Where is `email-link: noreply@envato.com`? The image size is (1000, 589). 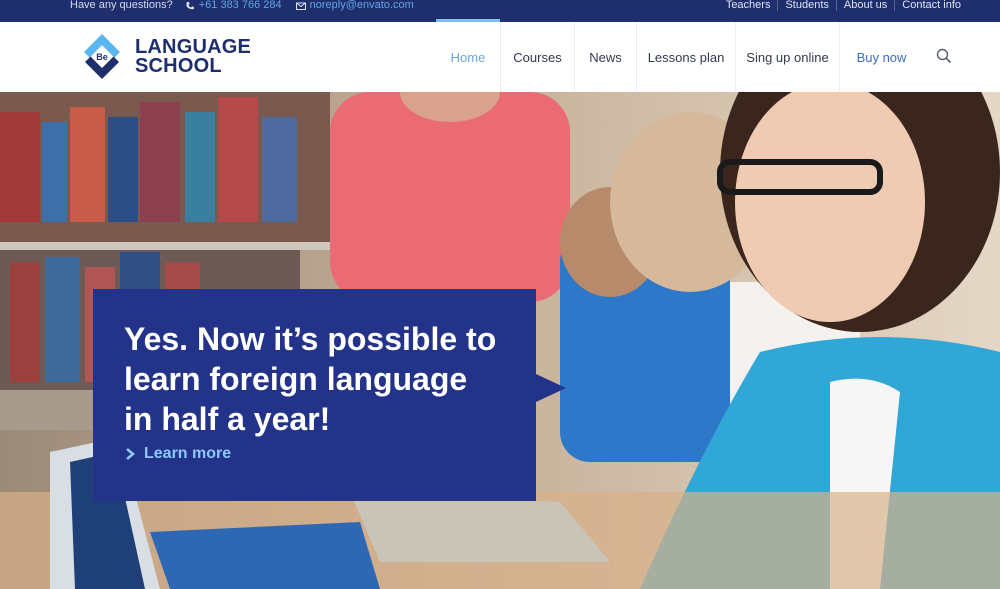
email-link: noreply@envato.com is located at coordinates (354, 5).